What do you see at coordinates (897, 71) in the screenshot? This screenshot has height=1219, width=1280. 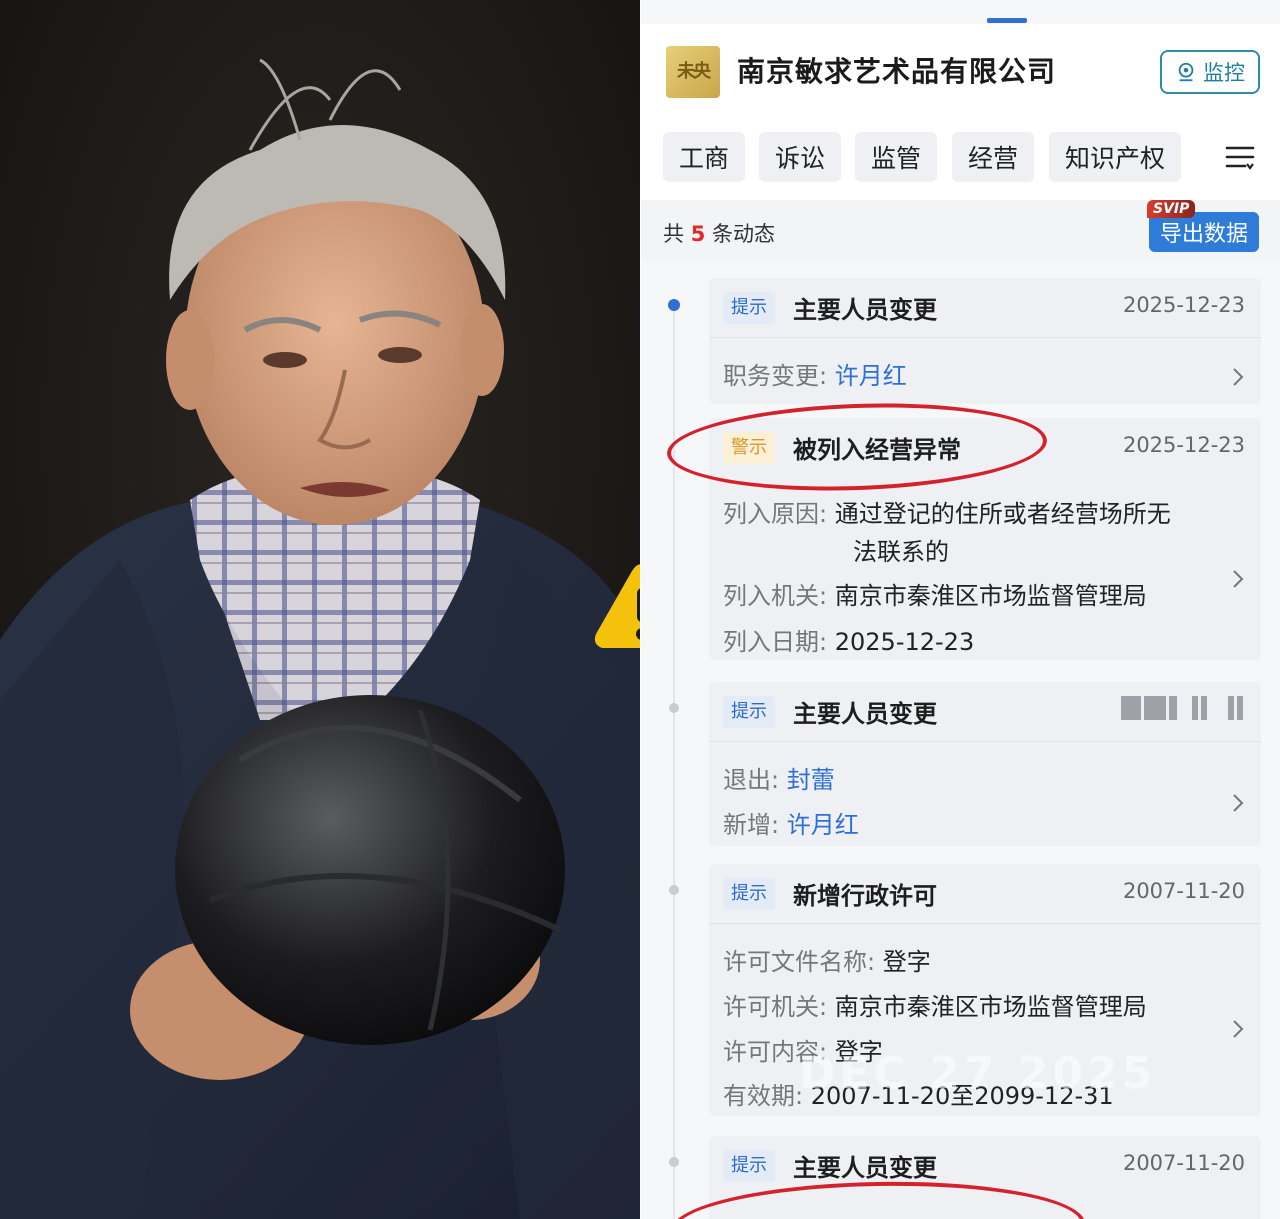 I see `company-name: 南京敏求艺术品有限公司` at bounding box center [897, 71].